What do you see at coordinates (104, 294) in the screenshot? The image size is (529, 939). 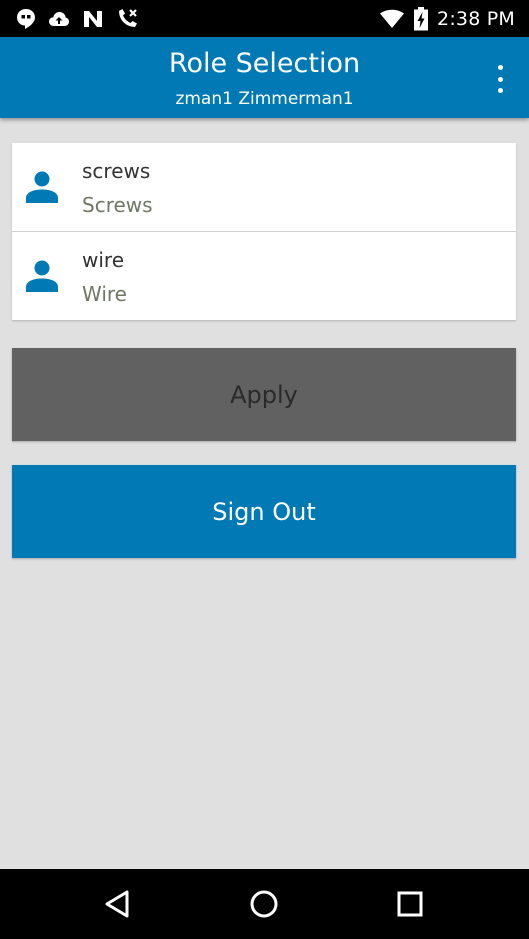 I see `role-description: Wire` at bounding box center [104, 294].